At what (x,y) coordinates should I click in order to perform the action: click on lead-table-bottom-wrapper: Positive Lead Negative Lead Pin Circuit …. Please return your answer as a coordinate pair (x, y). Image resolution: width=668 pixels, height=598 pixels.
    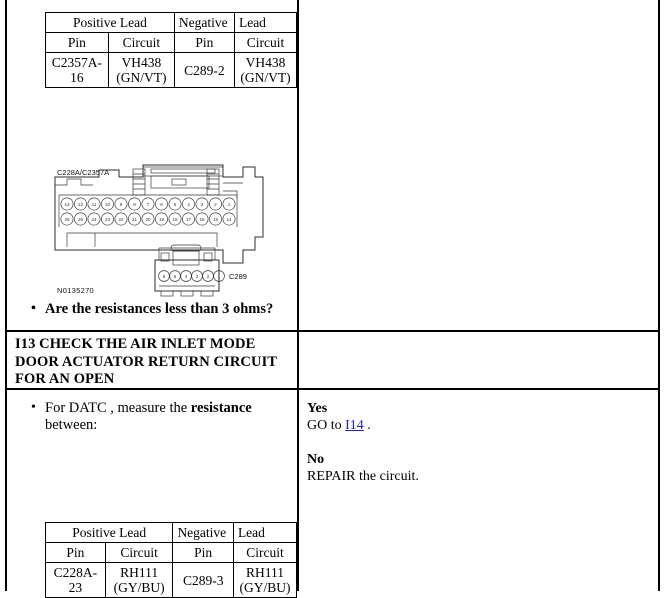
    Looking at the image, I should click on (171, 560).